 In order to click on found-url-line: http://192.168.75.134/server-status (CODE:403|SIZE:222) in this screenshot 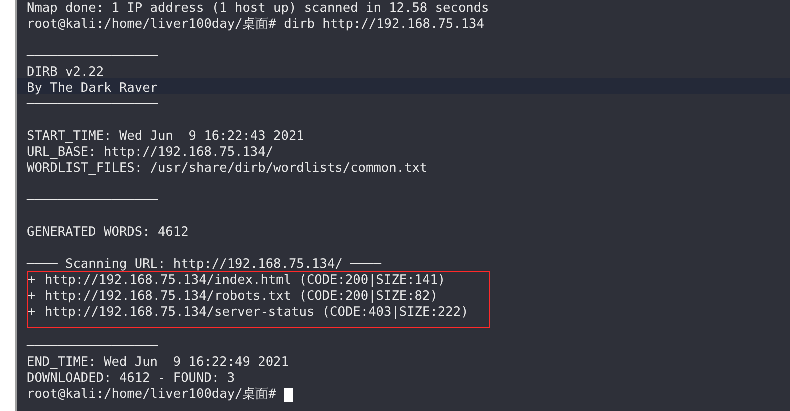, I will do `click(257, 313)`.